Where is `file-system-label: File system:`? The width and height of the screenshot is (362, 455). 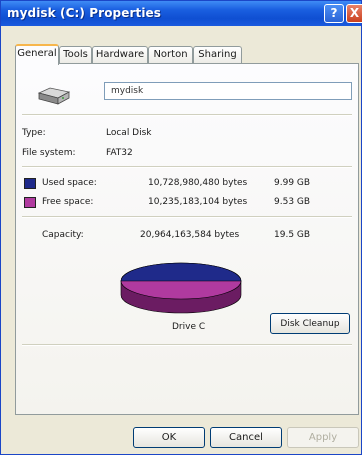 file-system-label: File system: is located at coordinates (49, 153).